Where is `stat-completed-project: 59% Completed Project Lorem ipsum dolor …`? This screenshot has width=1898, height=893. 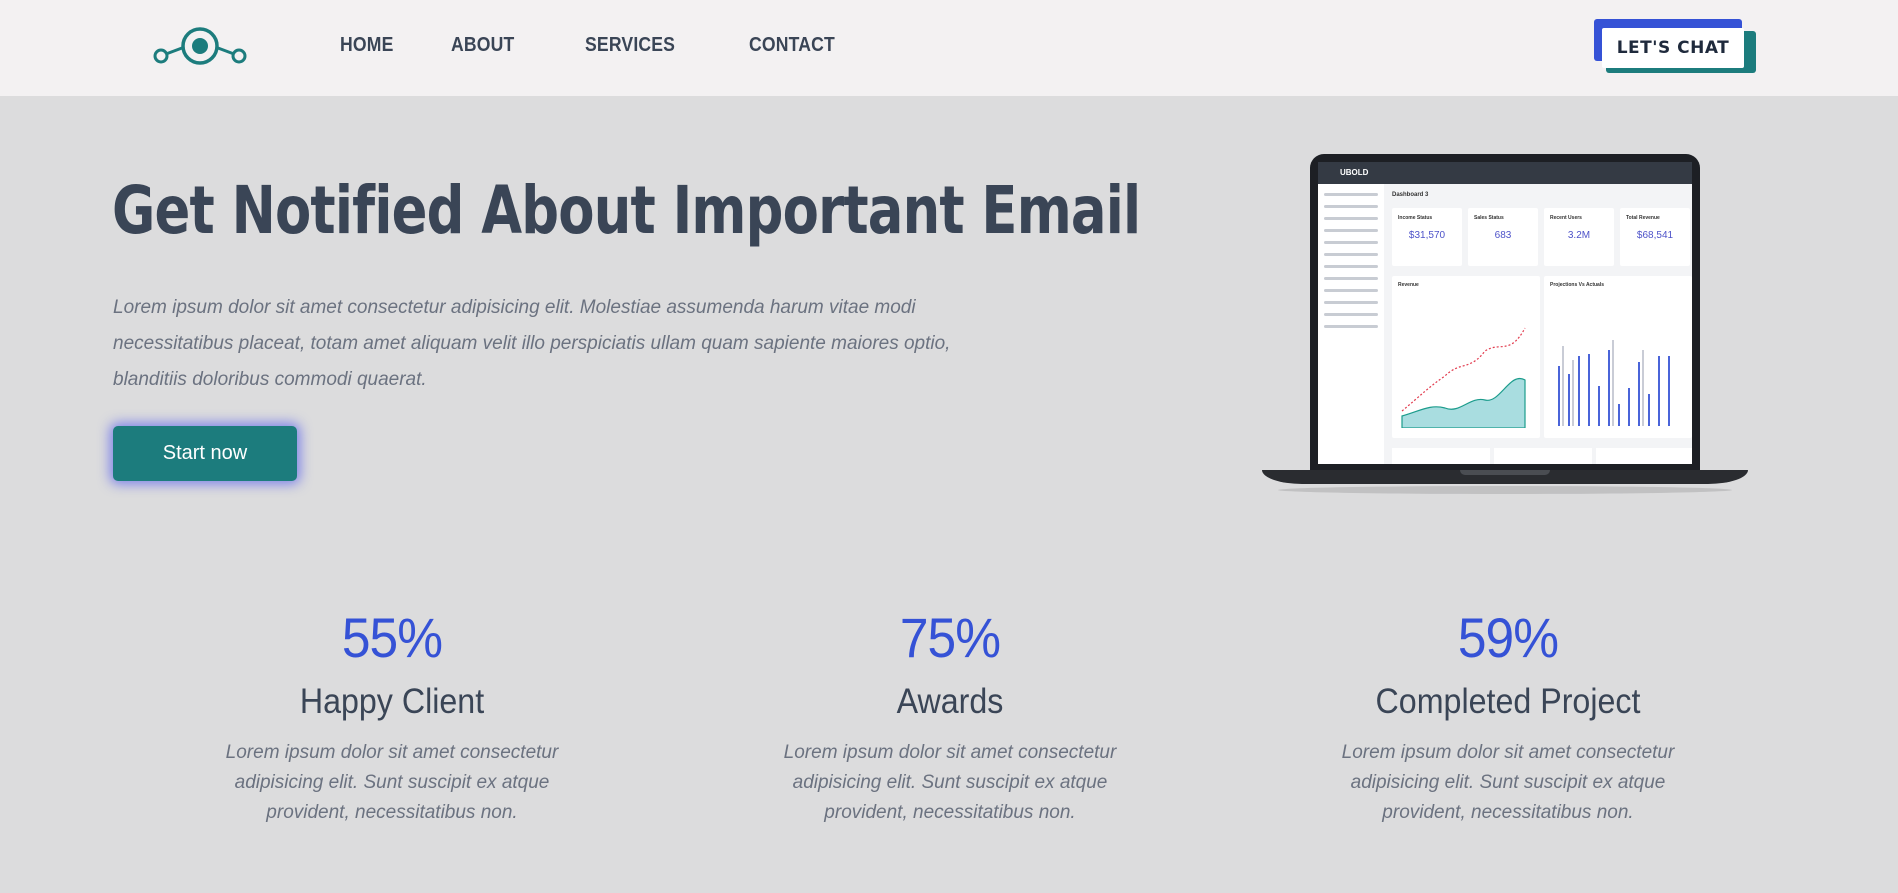
stat-completed-project: 59% Completed Project Lorem ipsum dolor … is located at coordinates (1508, 715).